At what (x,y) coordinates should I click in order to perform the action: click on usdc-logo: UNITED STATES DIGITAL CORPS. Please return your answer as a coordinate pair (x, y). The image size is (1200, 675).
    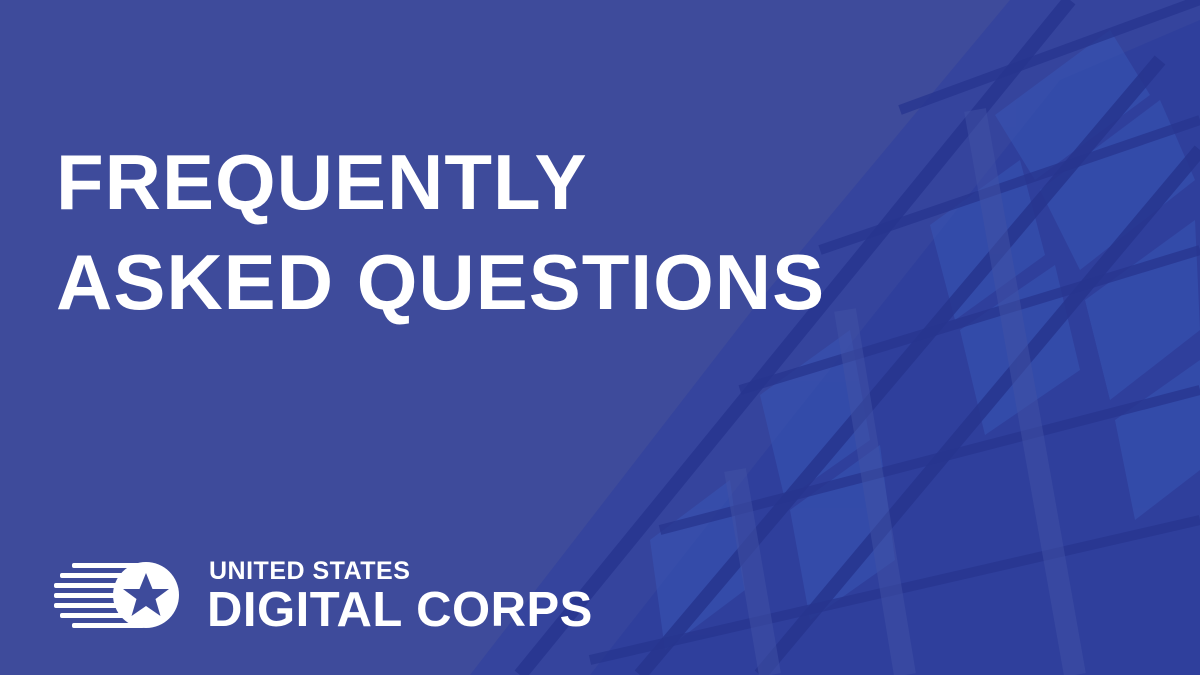
    Looking at the image, I should click on (364, 599).